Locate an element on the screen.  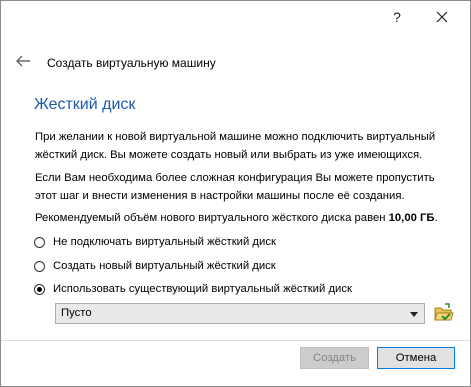
existing-disk-select: Пусто is located at coordinates (240, 313).